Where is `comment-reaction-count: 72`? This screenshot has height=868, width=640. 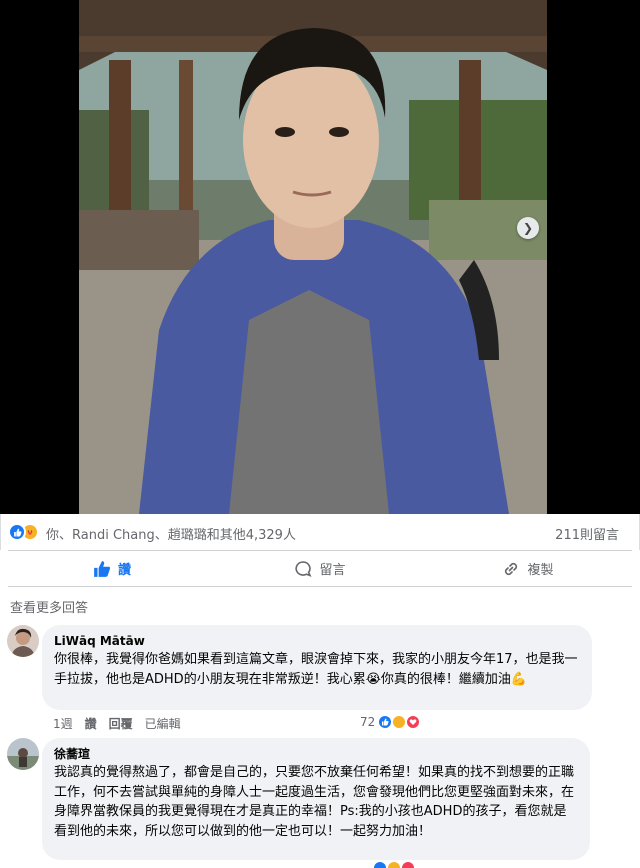 comment-reaction-count: 72 is located at coordinates (368, 722).